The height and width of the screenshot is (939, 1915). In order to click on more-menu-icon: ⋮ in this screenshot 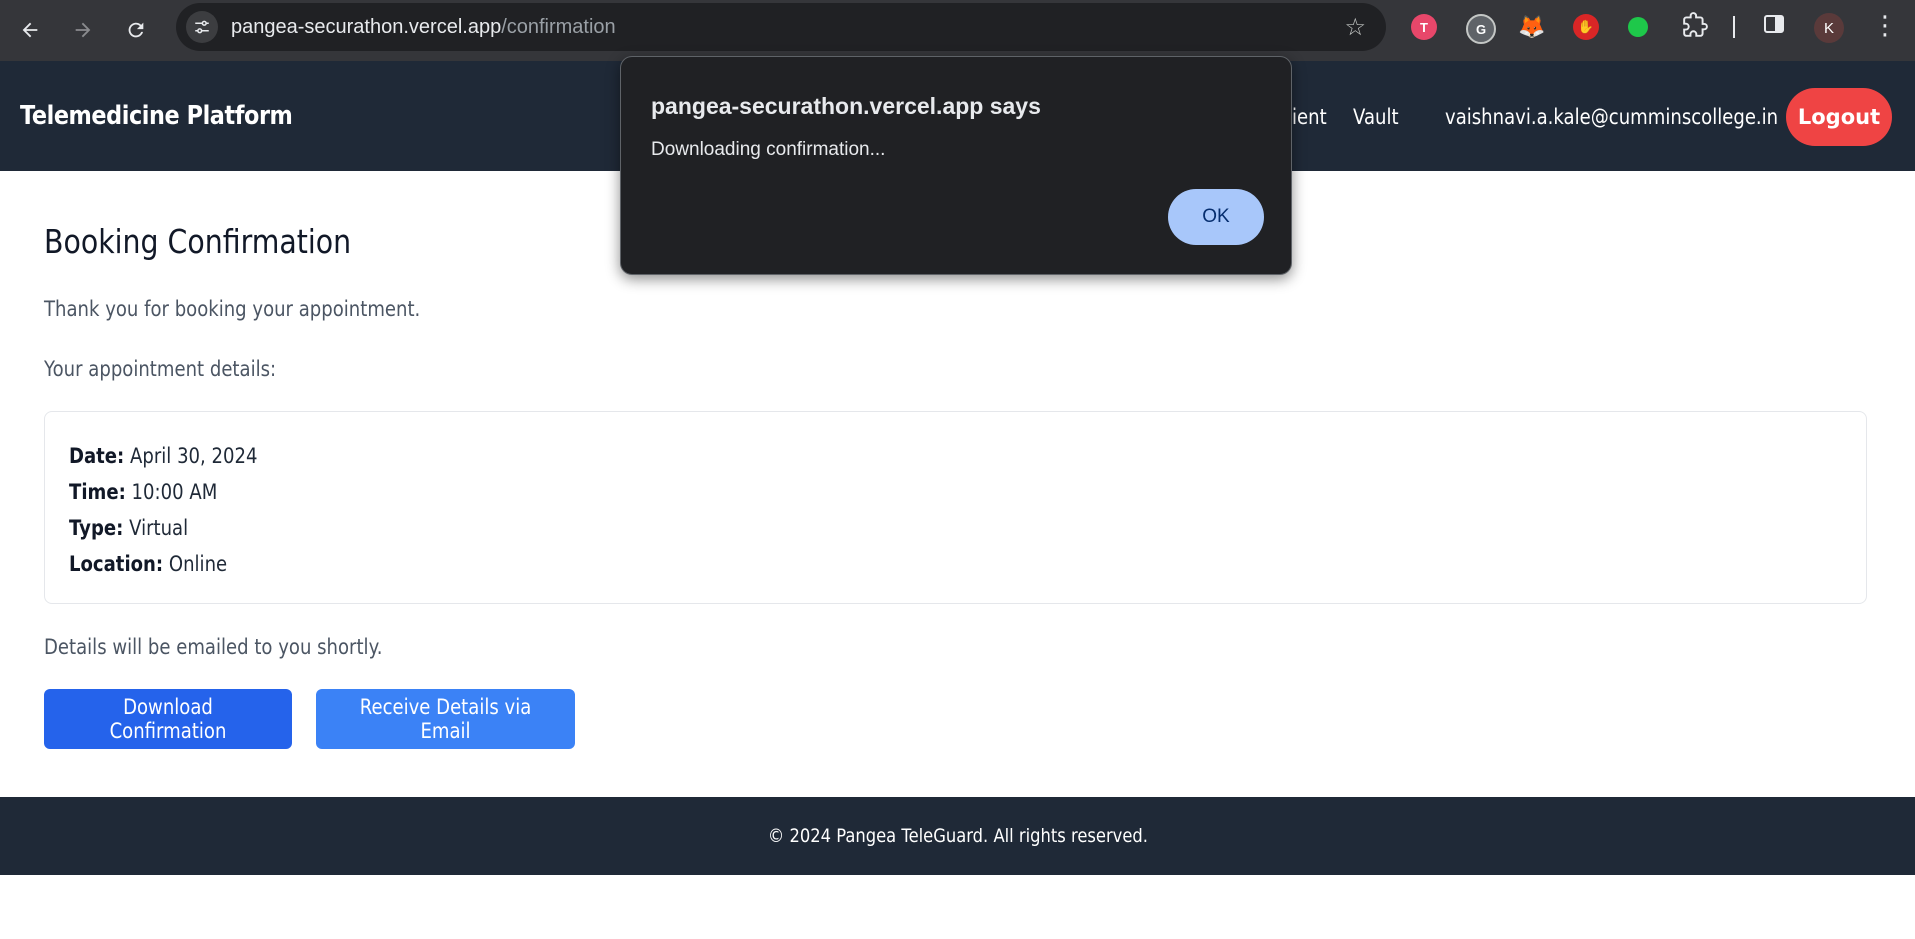, I will do `click(1885, 25)`.